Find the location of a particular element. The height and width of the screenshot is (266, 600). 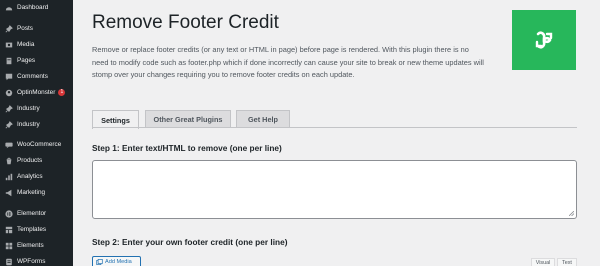

sidebar-item-label: Templates is located at coordinates (32, 229).